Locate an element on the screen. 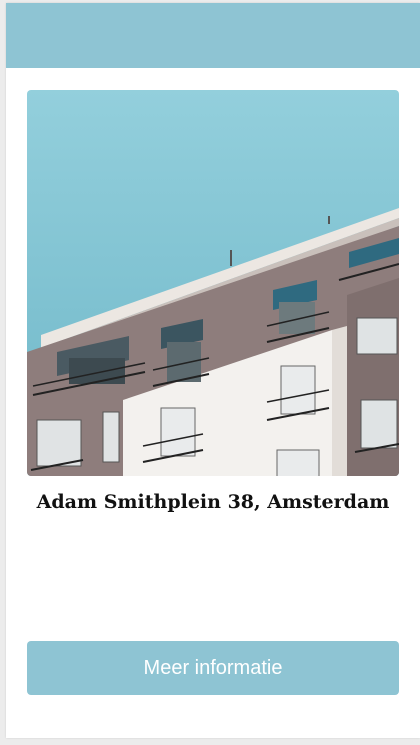 Image resolution: width=420 pixels, height=745 pixels. card-header is located at coordinates (213, 35).